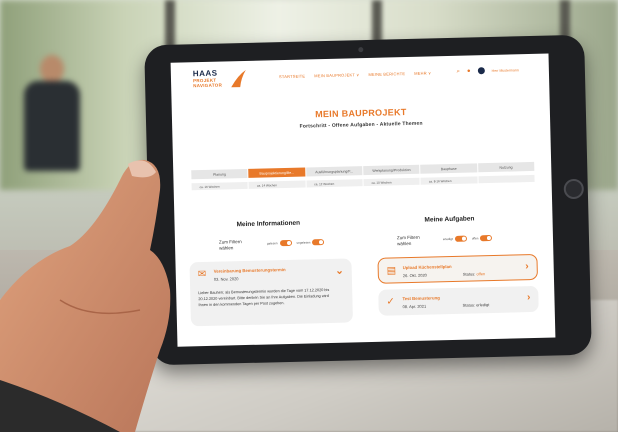 The image size is (618, 432). What do you see at coordinates (448, 168) in the screenshot?
I see `phase-bauphase: Bauphase` at bounding box center [448, 168].